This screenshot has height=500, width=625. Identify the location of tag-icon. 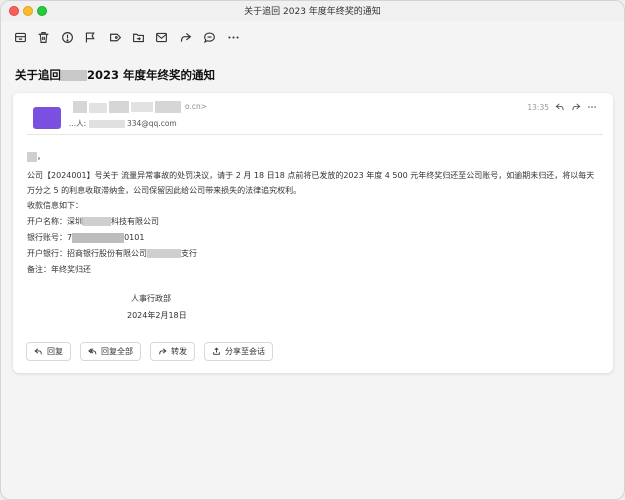
(115, 37).